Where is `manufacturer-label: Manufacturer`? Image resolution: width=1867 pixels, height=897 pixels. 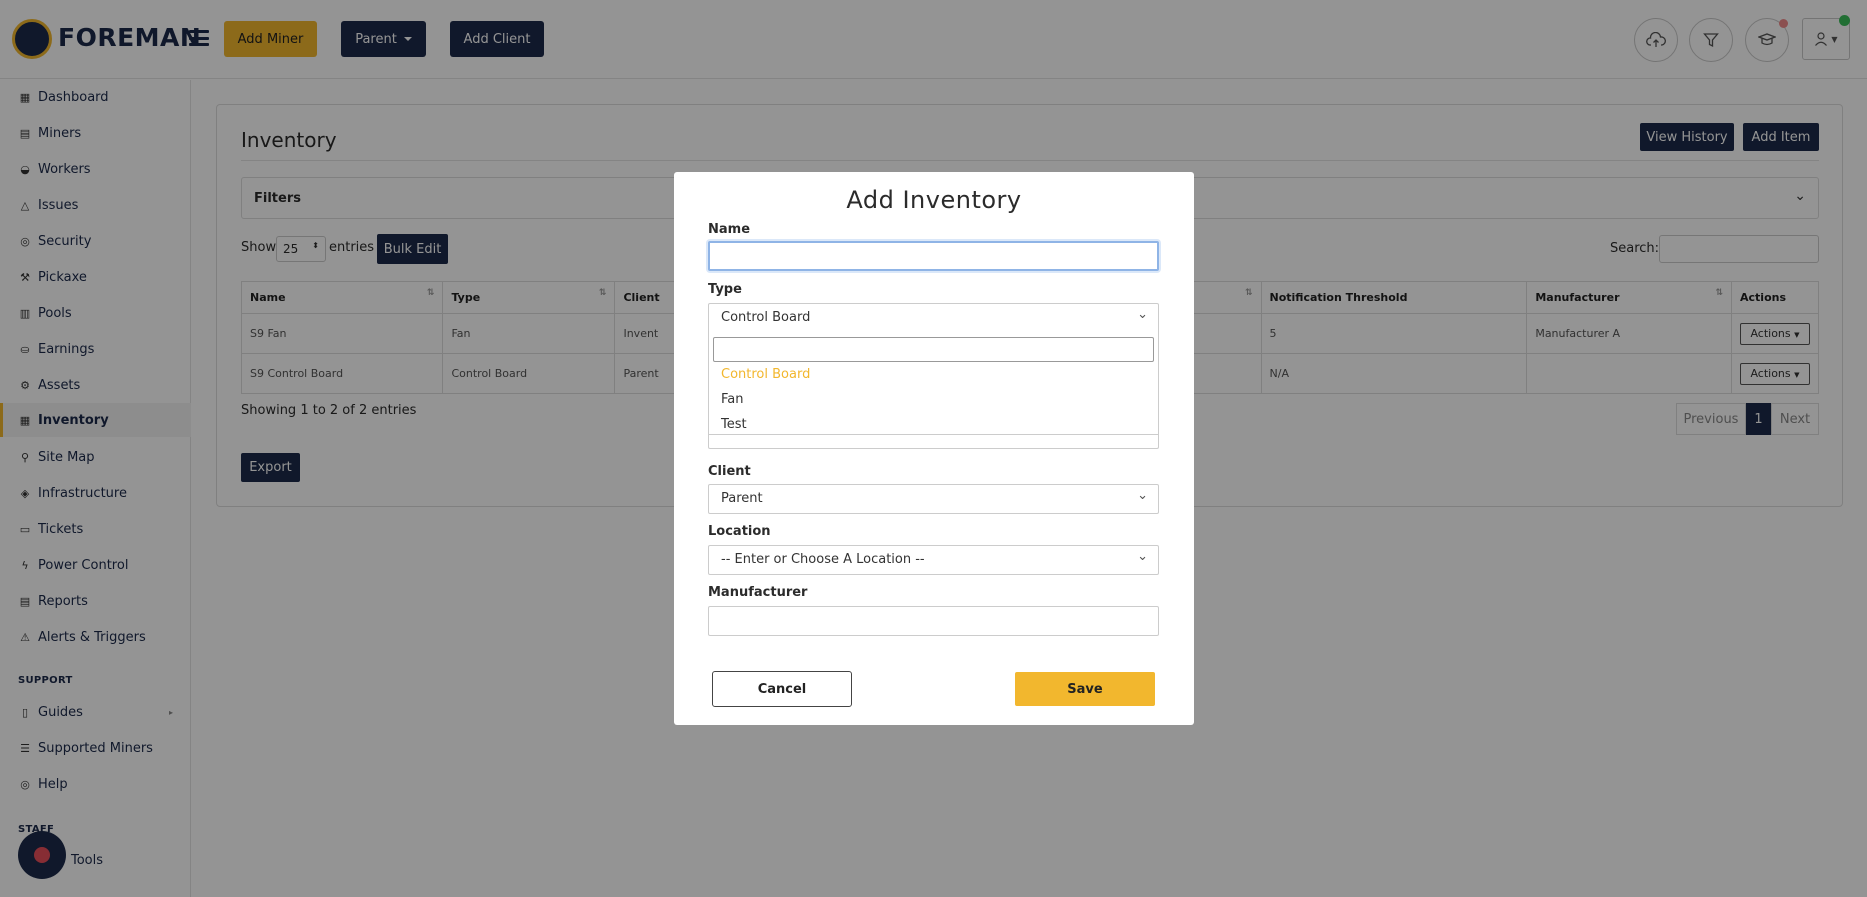 manufacturer-label: Manufacturer is located at coordinates (758, 592).